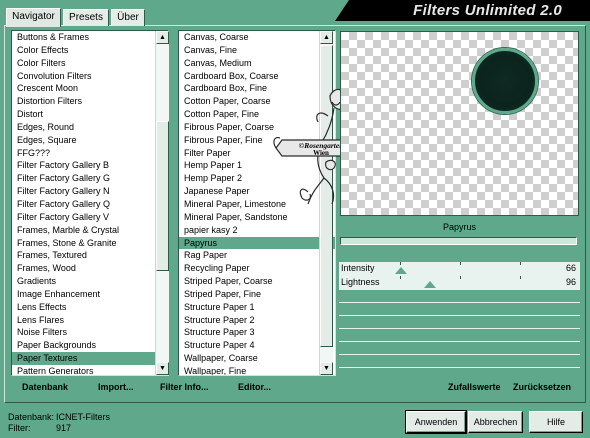  I want to click on footer-database-value: ICNET-Filters, so click(83, 417).